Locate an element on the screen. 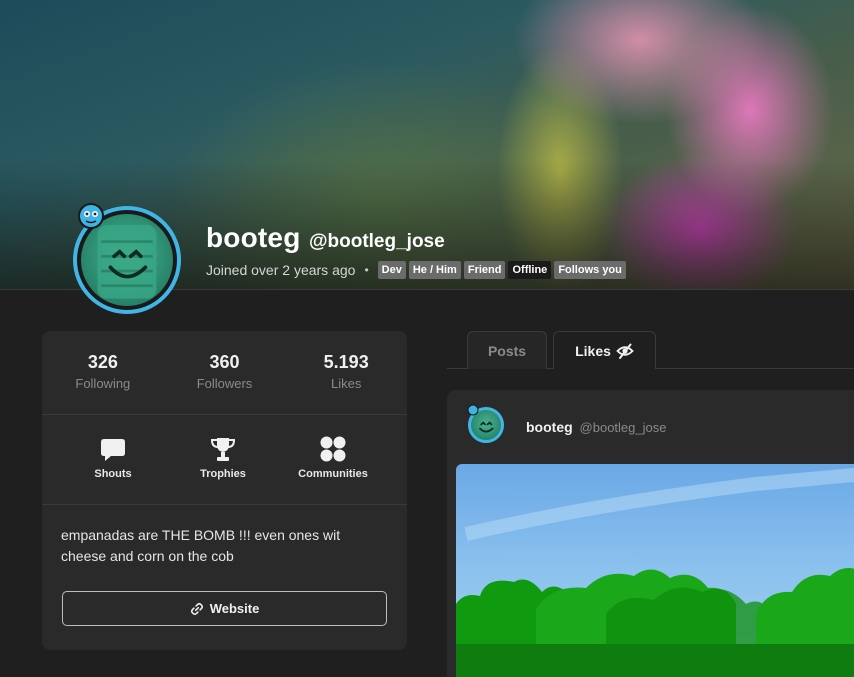  communities-button: Communities is located at coordinates (333, 459).